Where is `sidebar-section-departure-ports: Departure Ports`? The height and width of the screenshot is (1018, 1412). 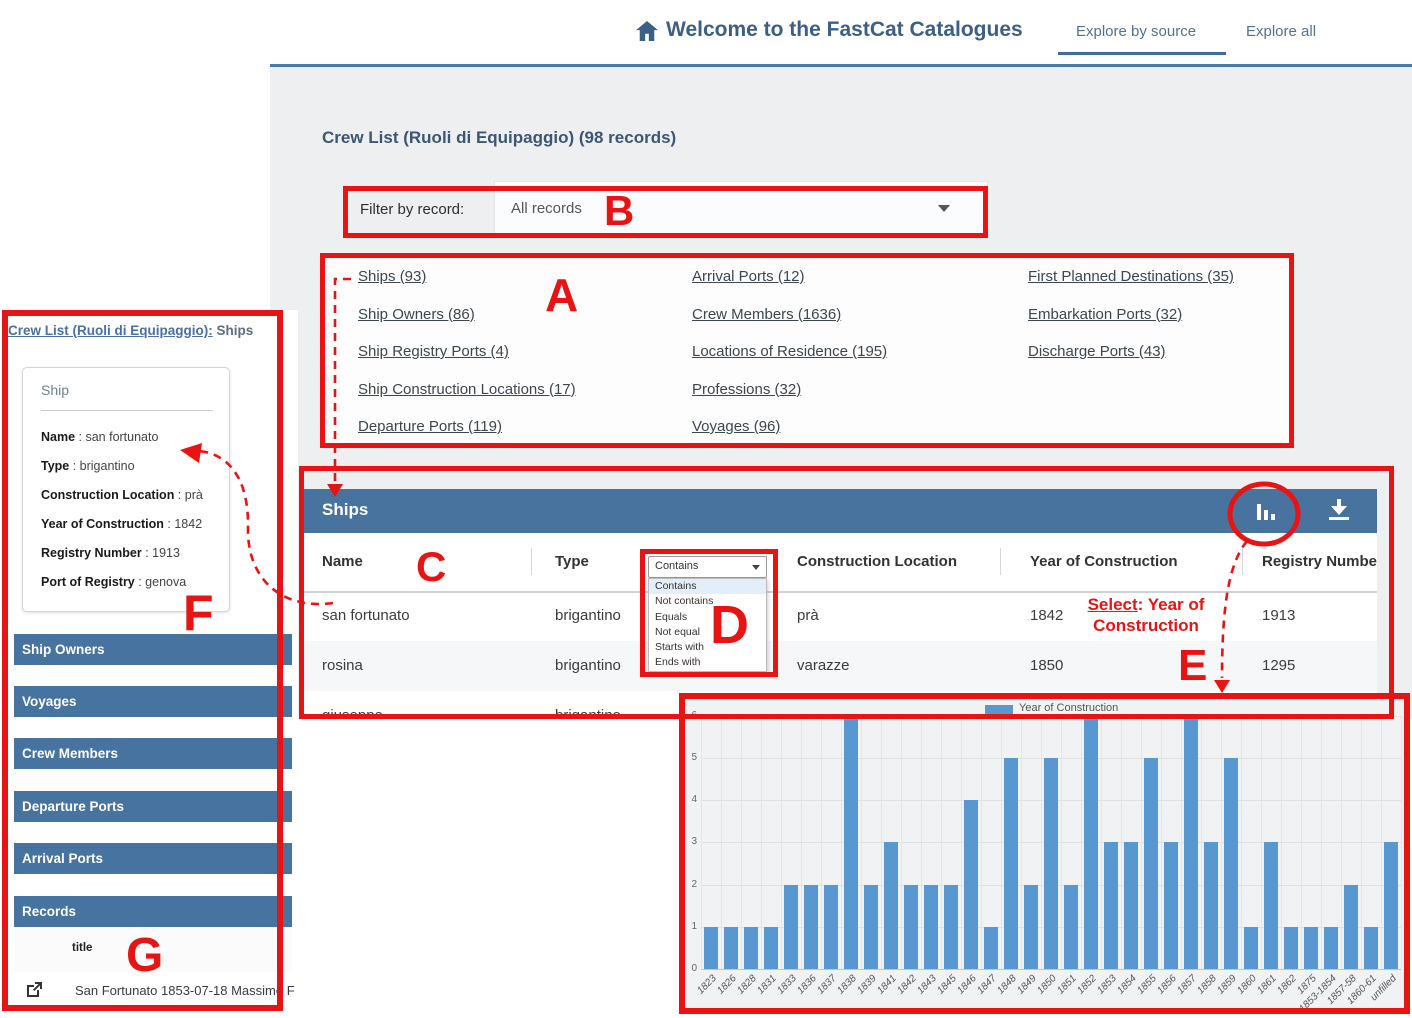
sidebar-section-departure-ports: Departure Ports is located at coordinates (153, 806).